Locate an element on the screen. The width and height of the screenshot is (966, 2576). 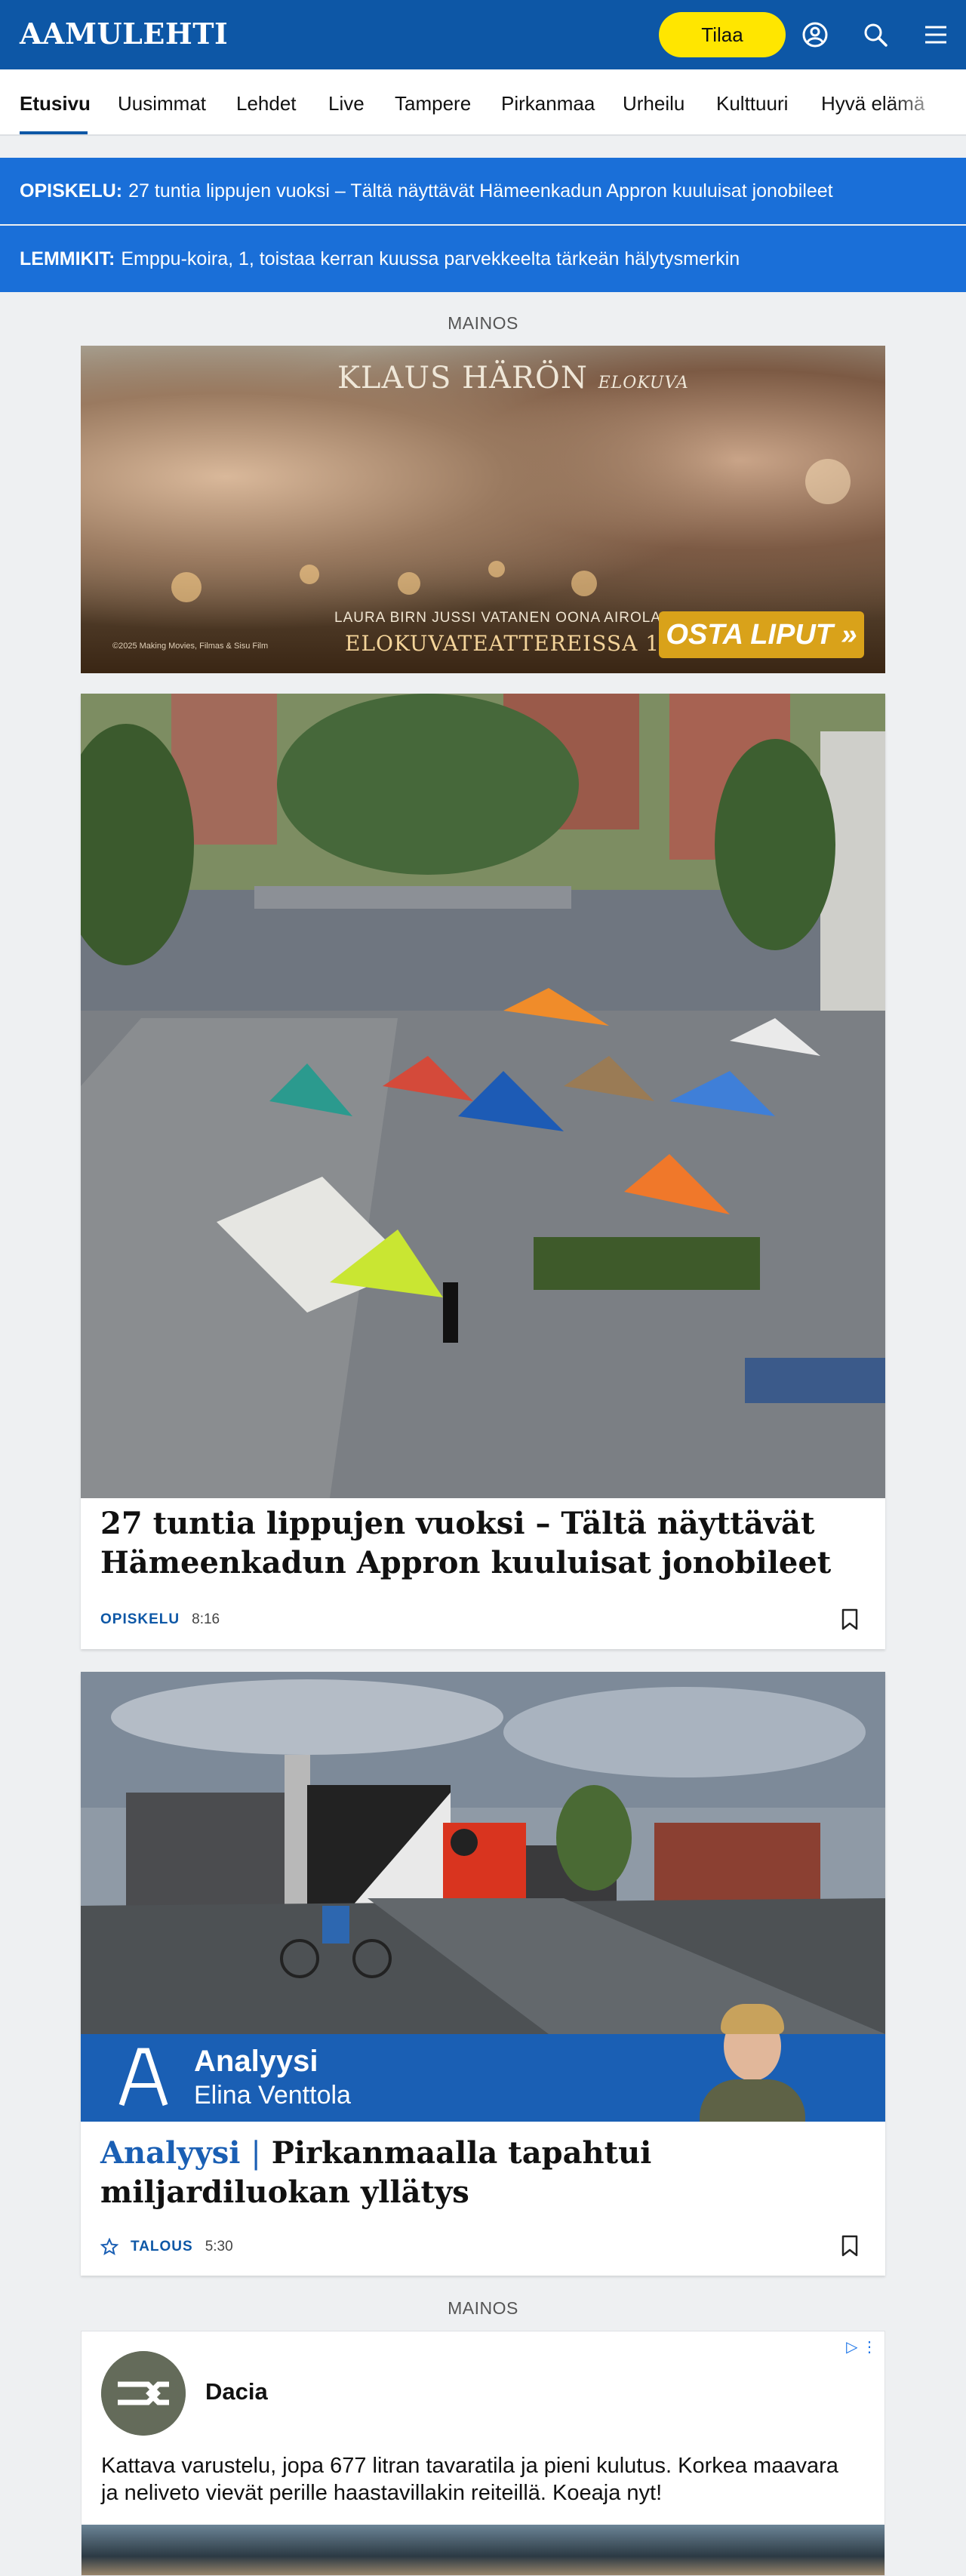
advertiser-name: Dacia is located at coordinates (236, 2391).